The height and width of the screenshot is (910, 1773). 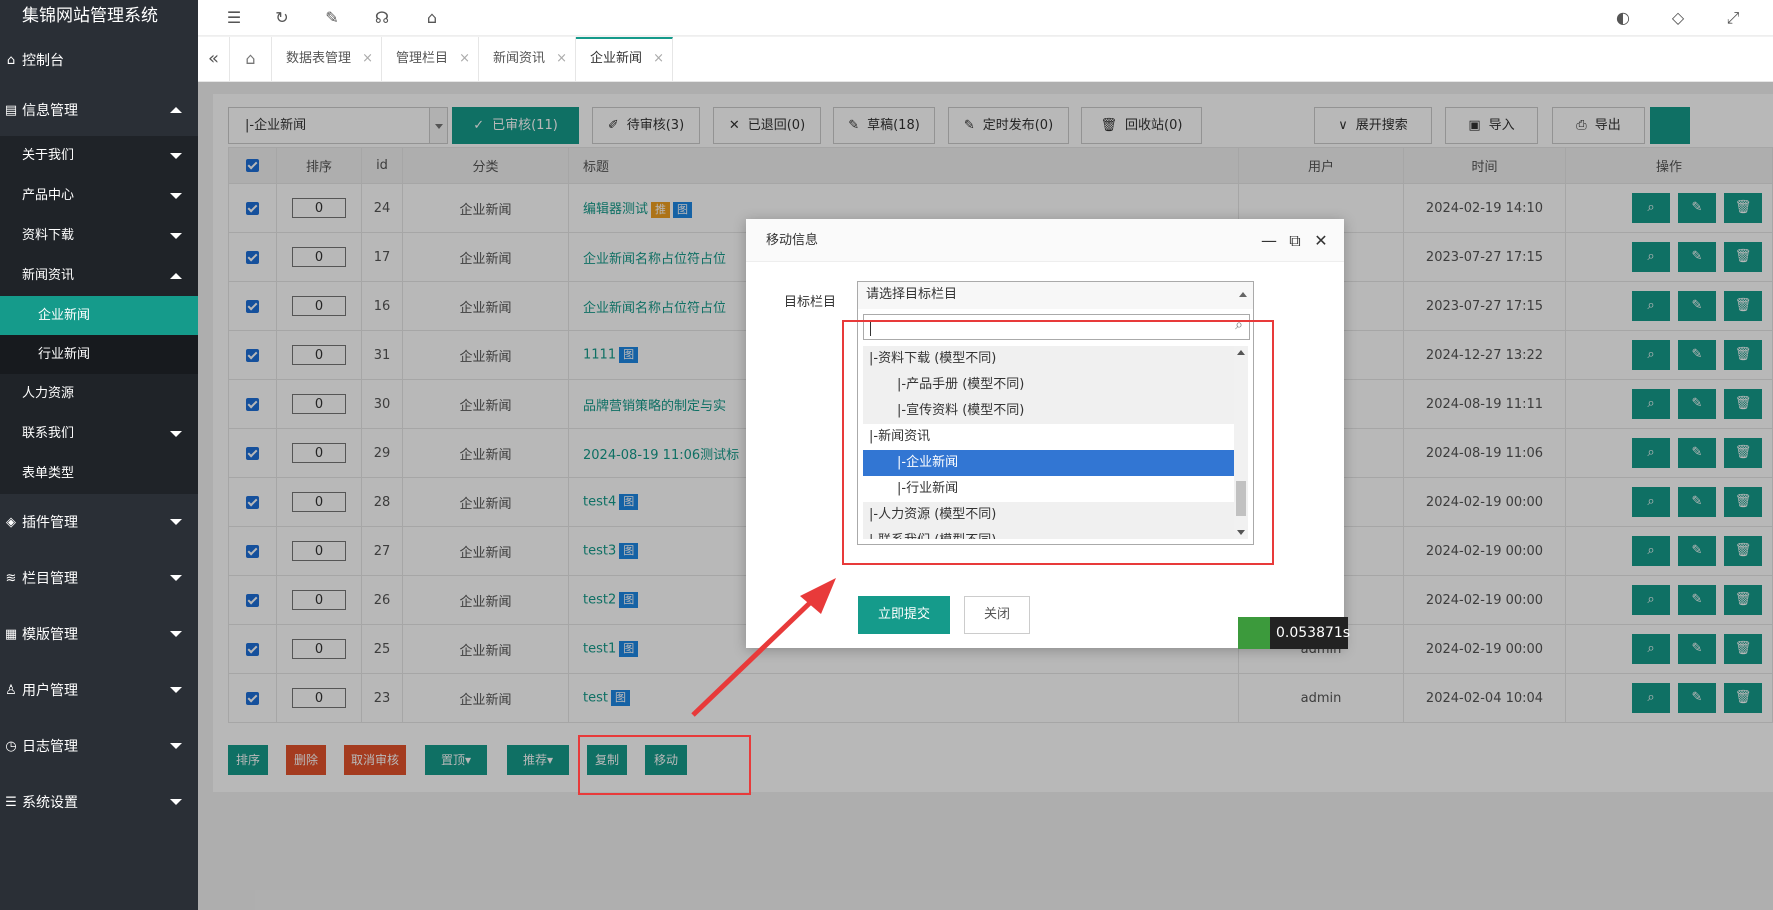 What do you see at coordinates (1678, 18) in the screenshot?
I see `tag-icon: ◇` at bounding box center [1678, 18].